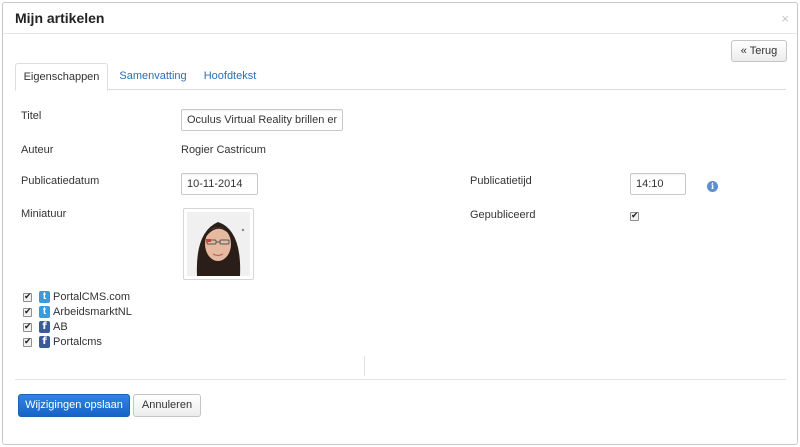 The image size is (800, 447). Describe the element at coordinates (77, 342) in the screenshot. I see `social-label: Portalcms` at that location.